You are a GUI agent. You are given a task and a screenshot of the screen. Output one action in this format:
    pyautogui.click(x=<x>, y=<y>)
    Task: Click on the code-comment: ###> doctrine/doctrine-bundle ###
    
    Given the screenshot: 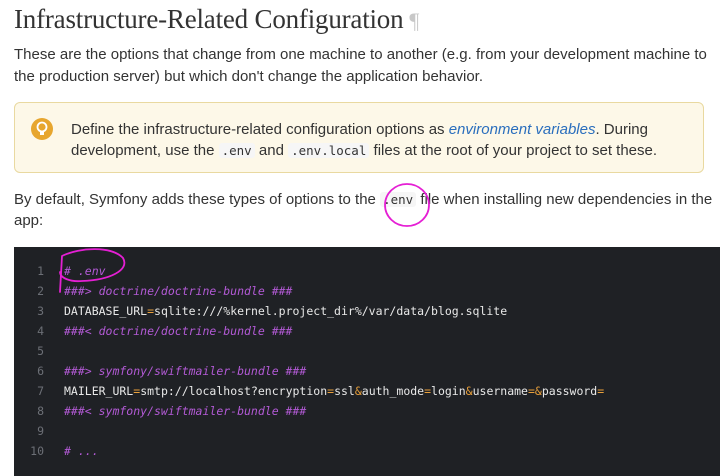 What is the action you would take?
    pyautogui.click(x=178, y=291)
    